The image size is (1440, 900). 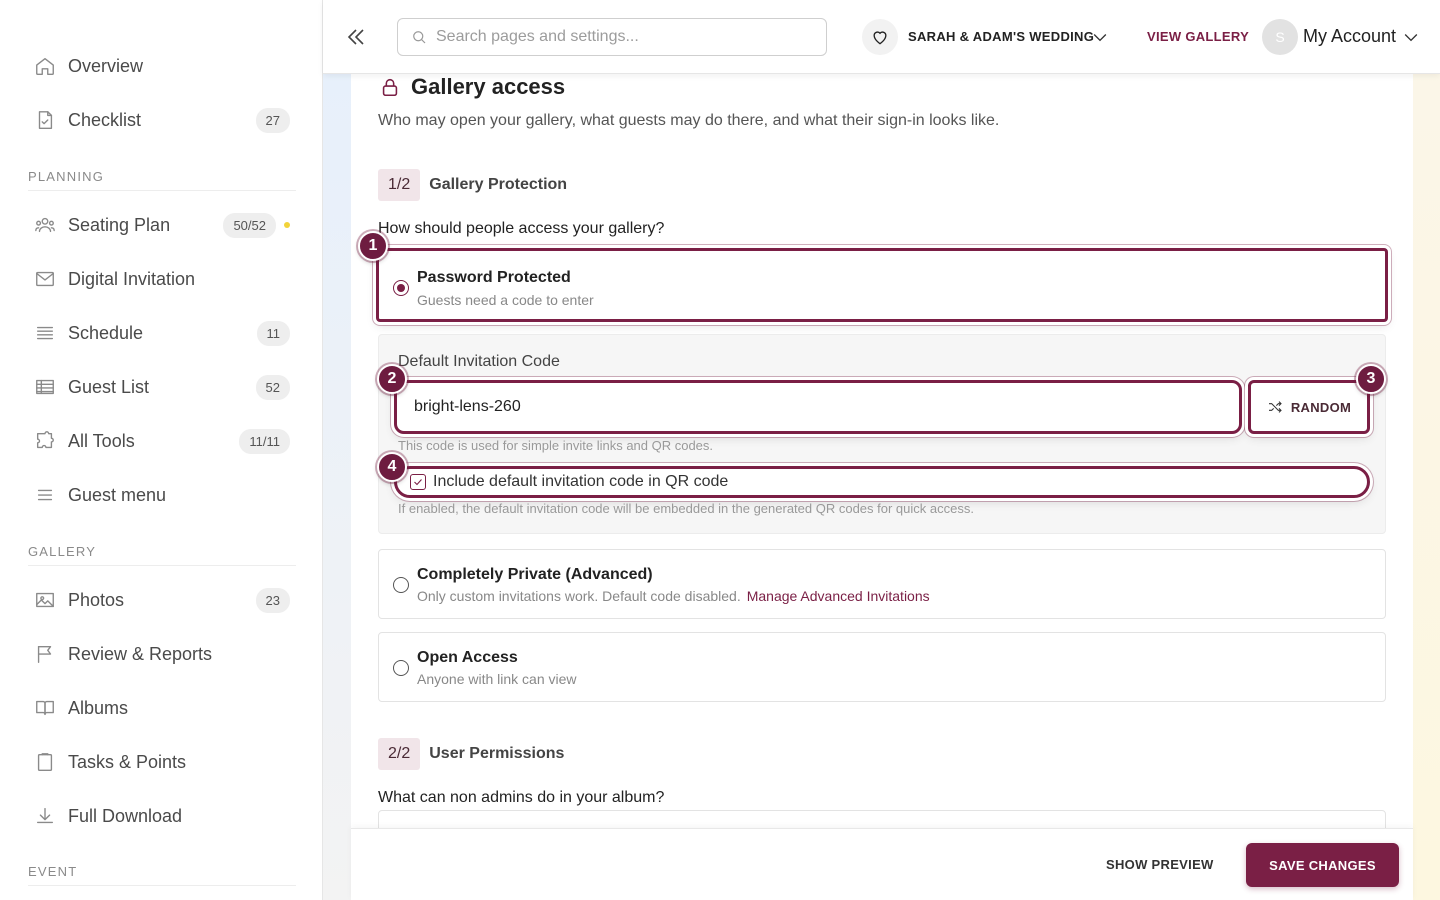 What do you see at coordinates (390, 87) in the screenshot?
I see `lock-icon` at bounding box center [390, 87].